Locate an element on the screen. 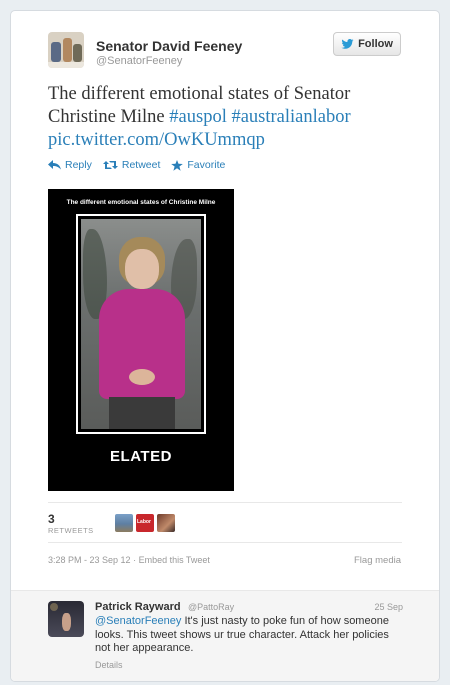 Image resolution: width=450 pixels, height=685 pixels. follow-button: Follow is located at coordinates (367, 44).